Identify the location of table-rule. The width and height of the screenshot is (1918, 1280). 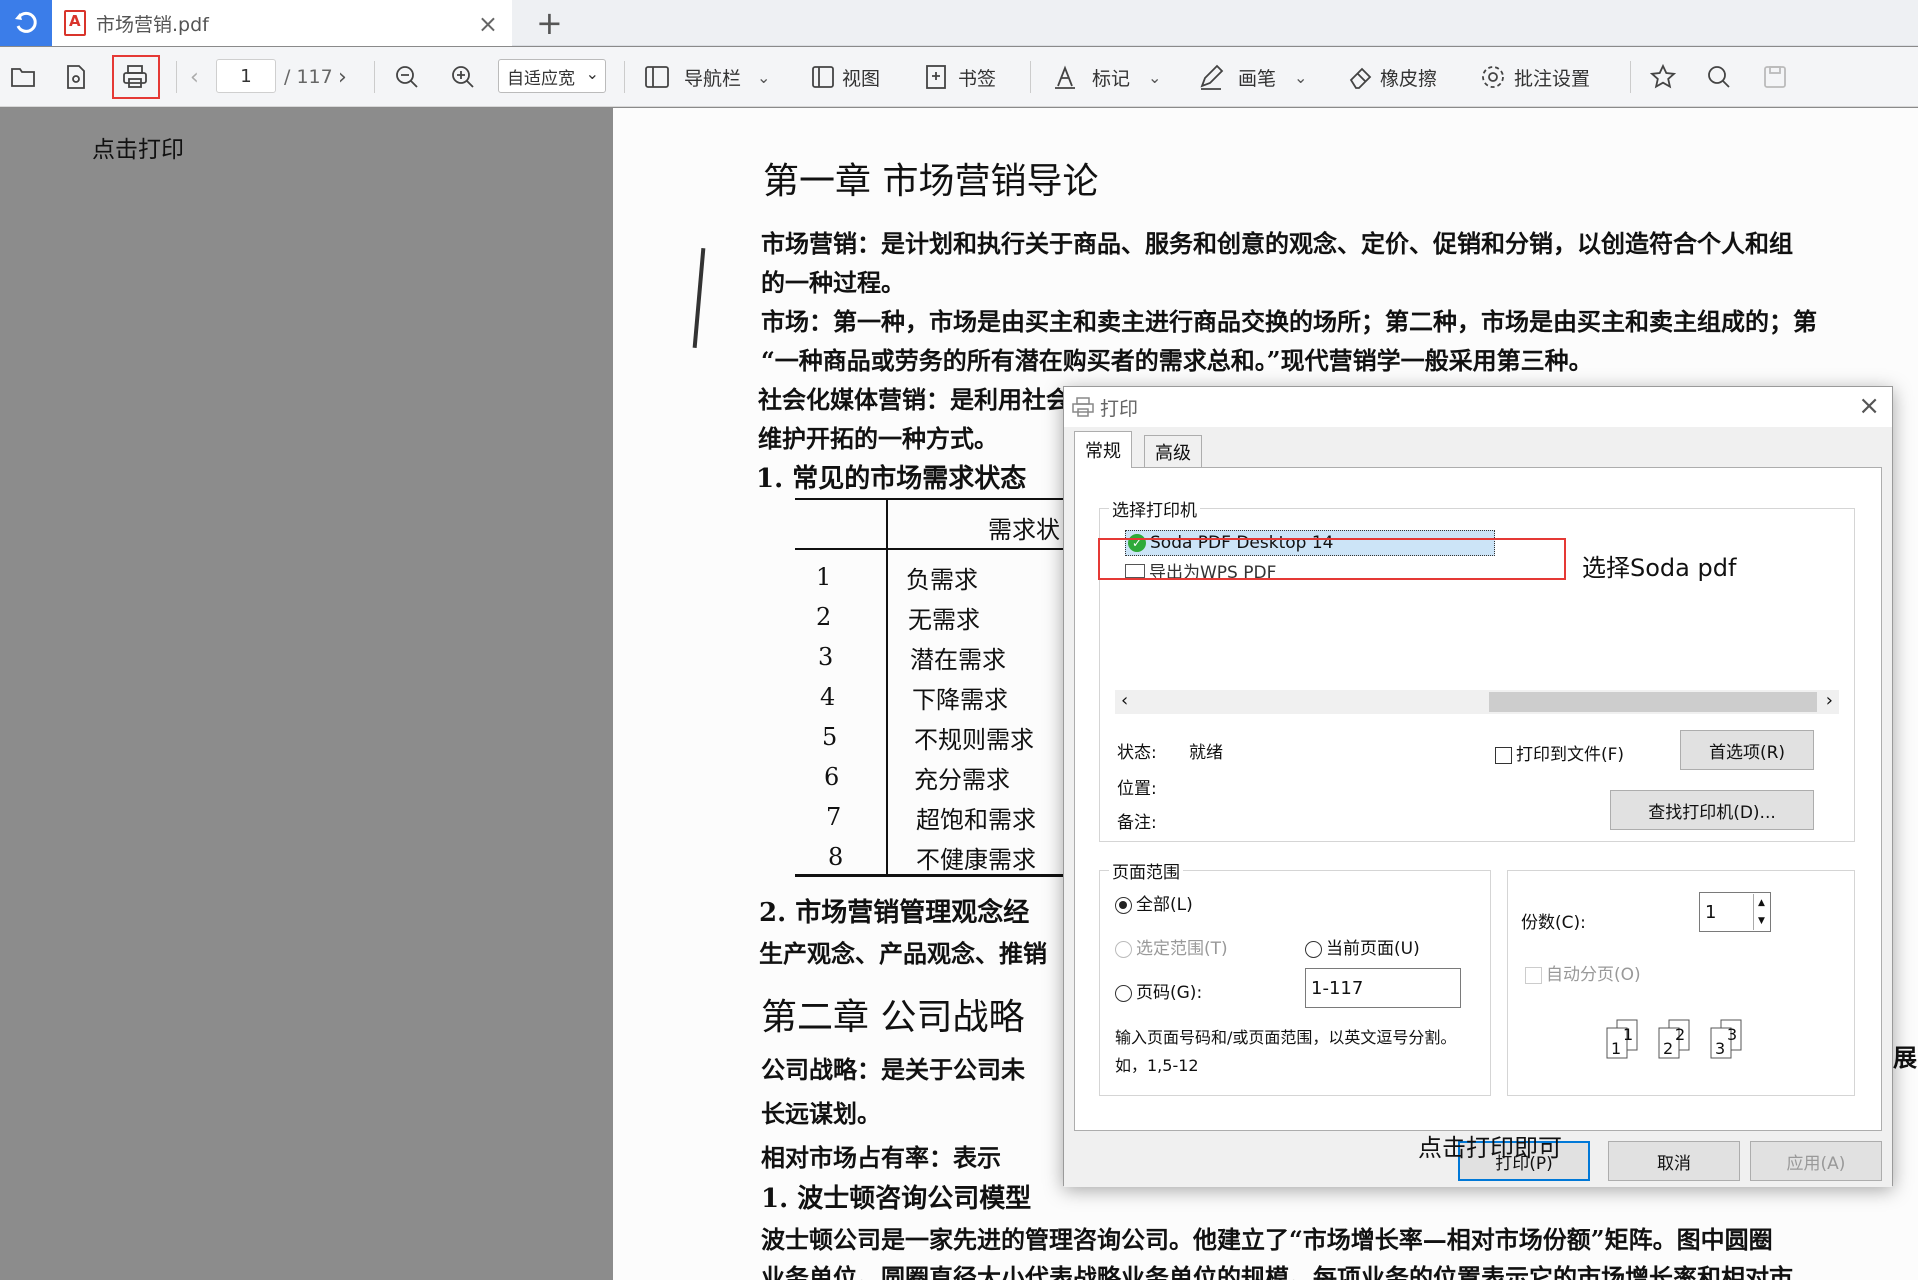
(887, 687).